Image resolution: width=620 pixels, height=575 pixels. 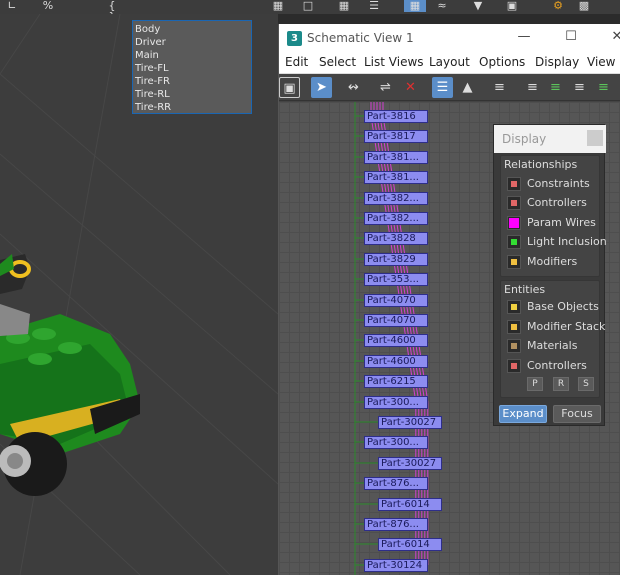 I want to click on menu-layout: Layout, so click(x=449, y=62).